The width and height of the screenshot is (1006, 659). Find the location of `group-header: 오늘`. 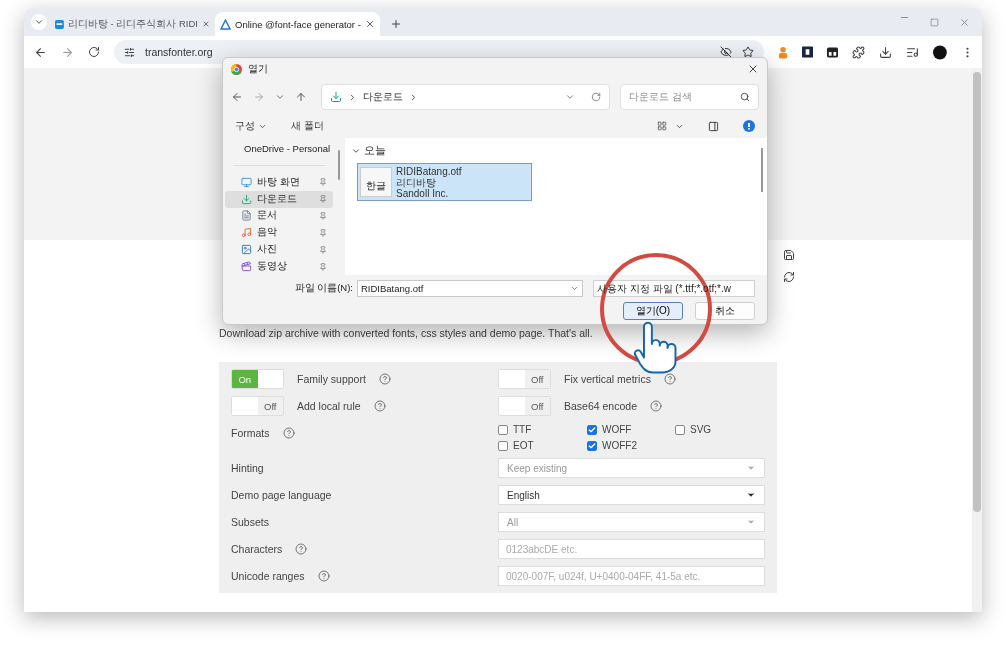

group-header: 오늘 is located at coordinates (556, 151).